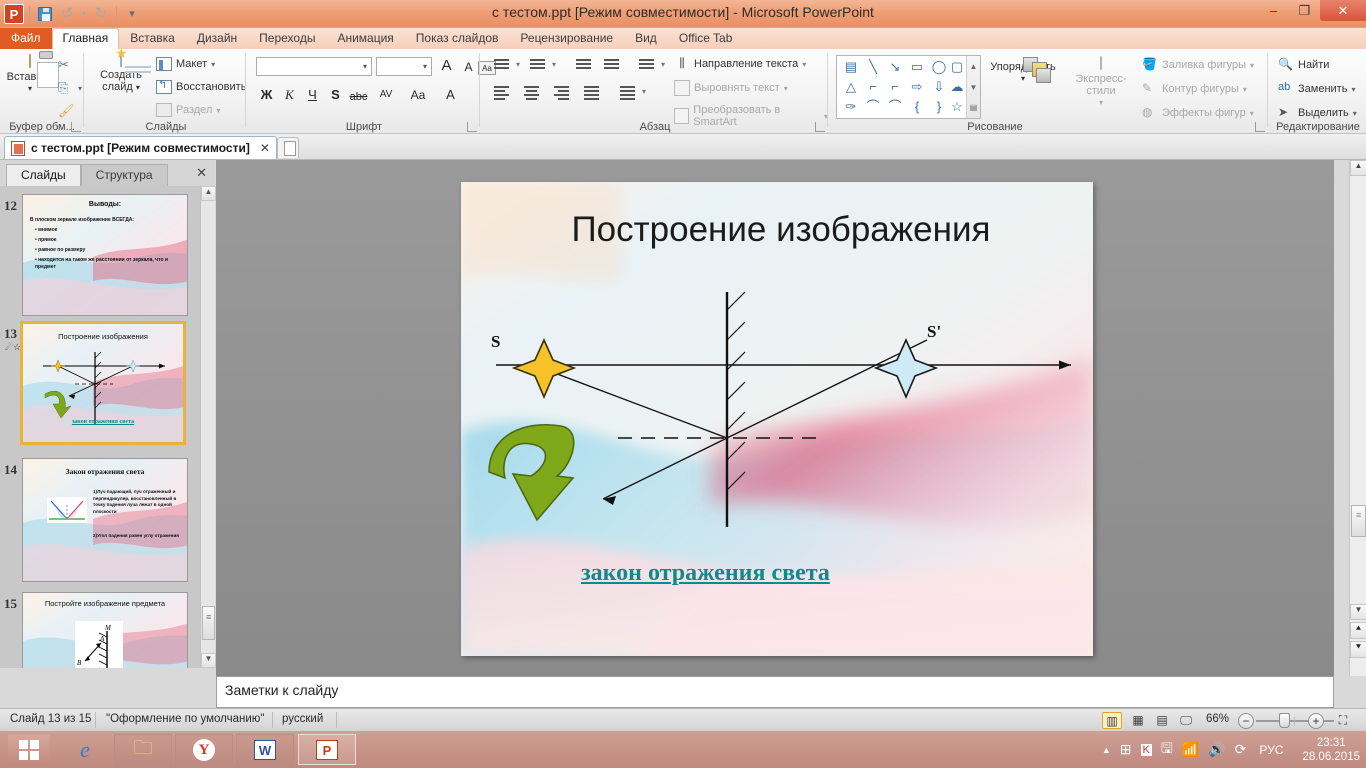  Describe the element at coordinates (70, 88) in the screenshot. I see `copy-button: ⎘ ▾` at that location.